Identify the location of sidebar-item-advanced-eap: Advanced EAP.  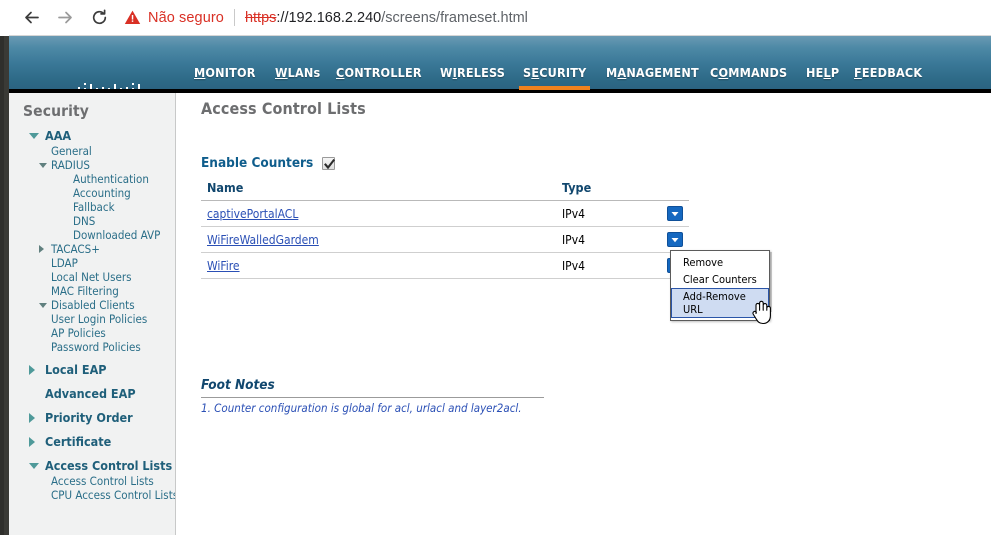
(92, 393).